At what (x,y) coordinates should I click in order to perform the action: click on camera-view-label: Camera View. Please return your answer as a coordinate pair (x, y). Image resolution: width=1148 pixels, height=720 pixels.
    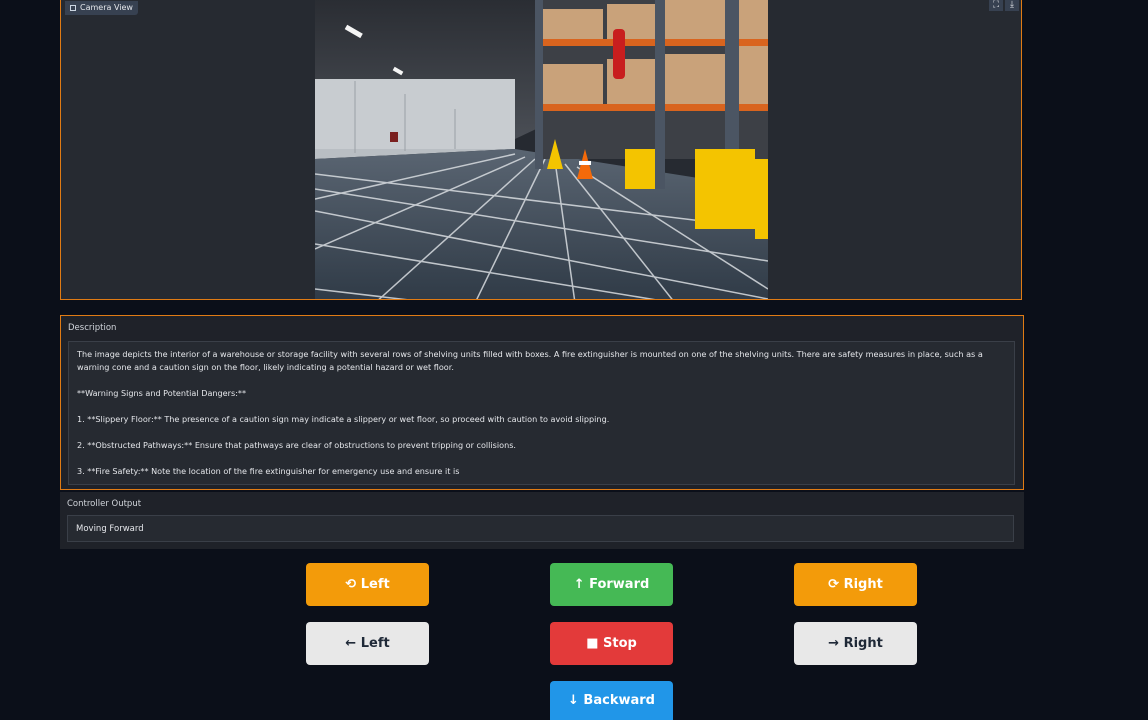
    Looking at the image, I should click on (101, 8).